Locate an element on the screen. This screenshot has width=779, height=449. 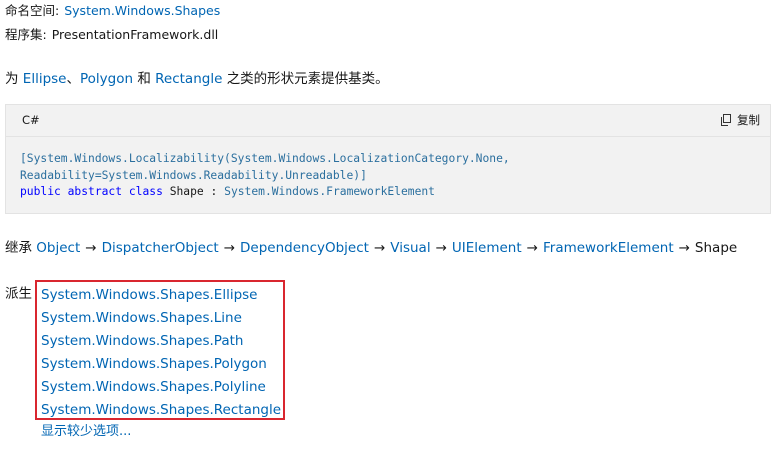
inheritance-link-dependencyobject: DependencyObject is located at coordinates (304, 248).